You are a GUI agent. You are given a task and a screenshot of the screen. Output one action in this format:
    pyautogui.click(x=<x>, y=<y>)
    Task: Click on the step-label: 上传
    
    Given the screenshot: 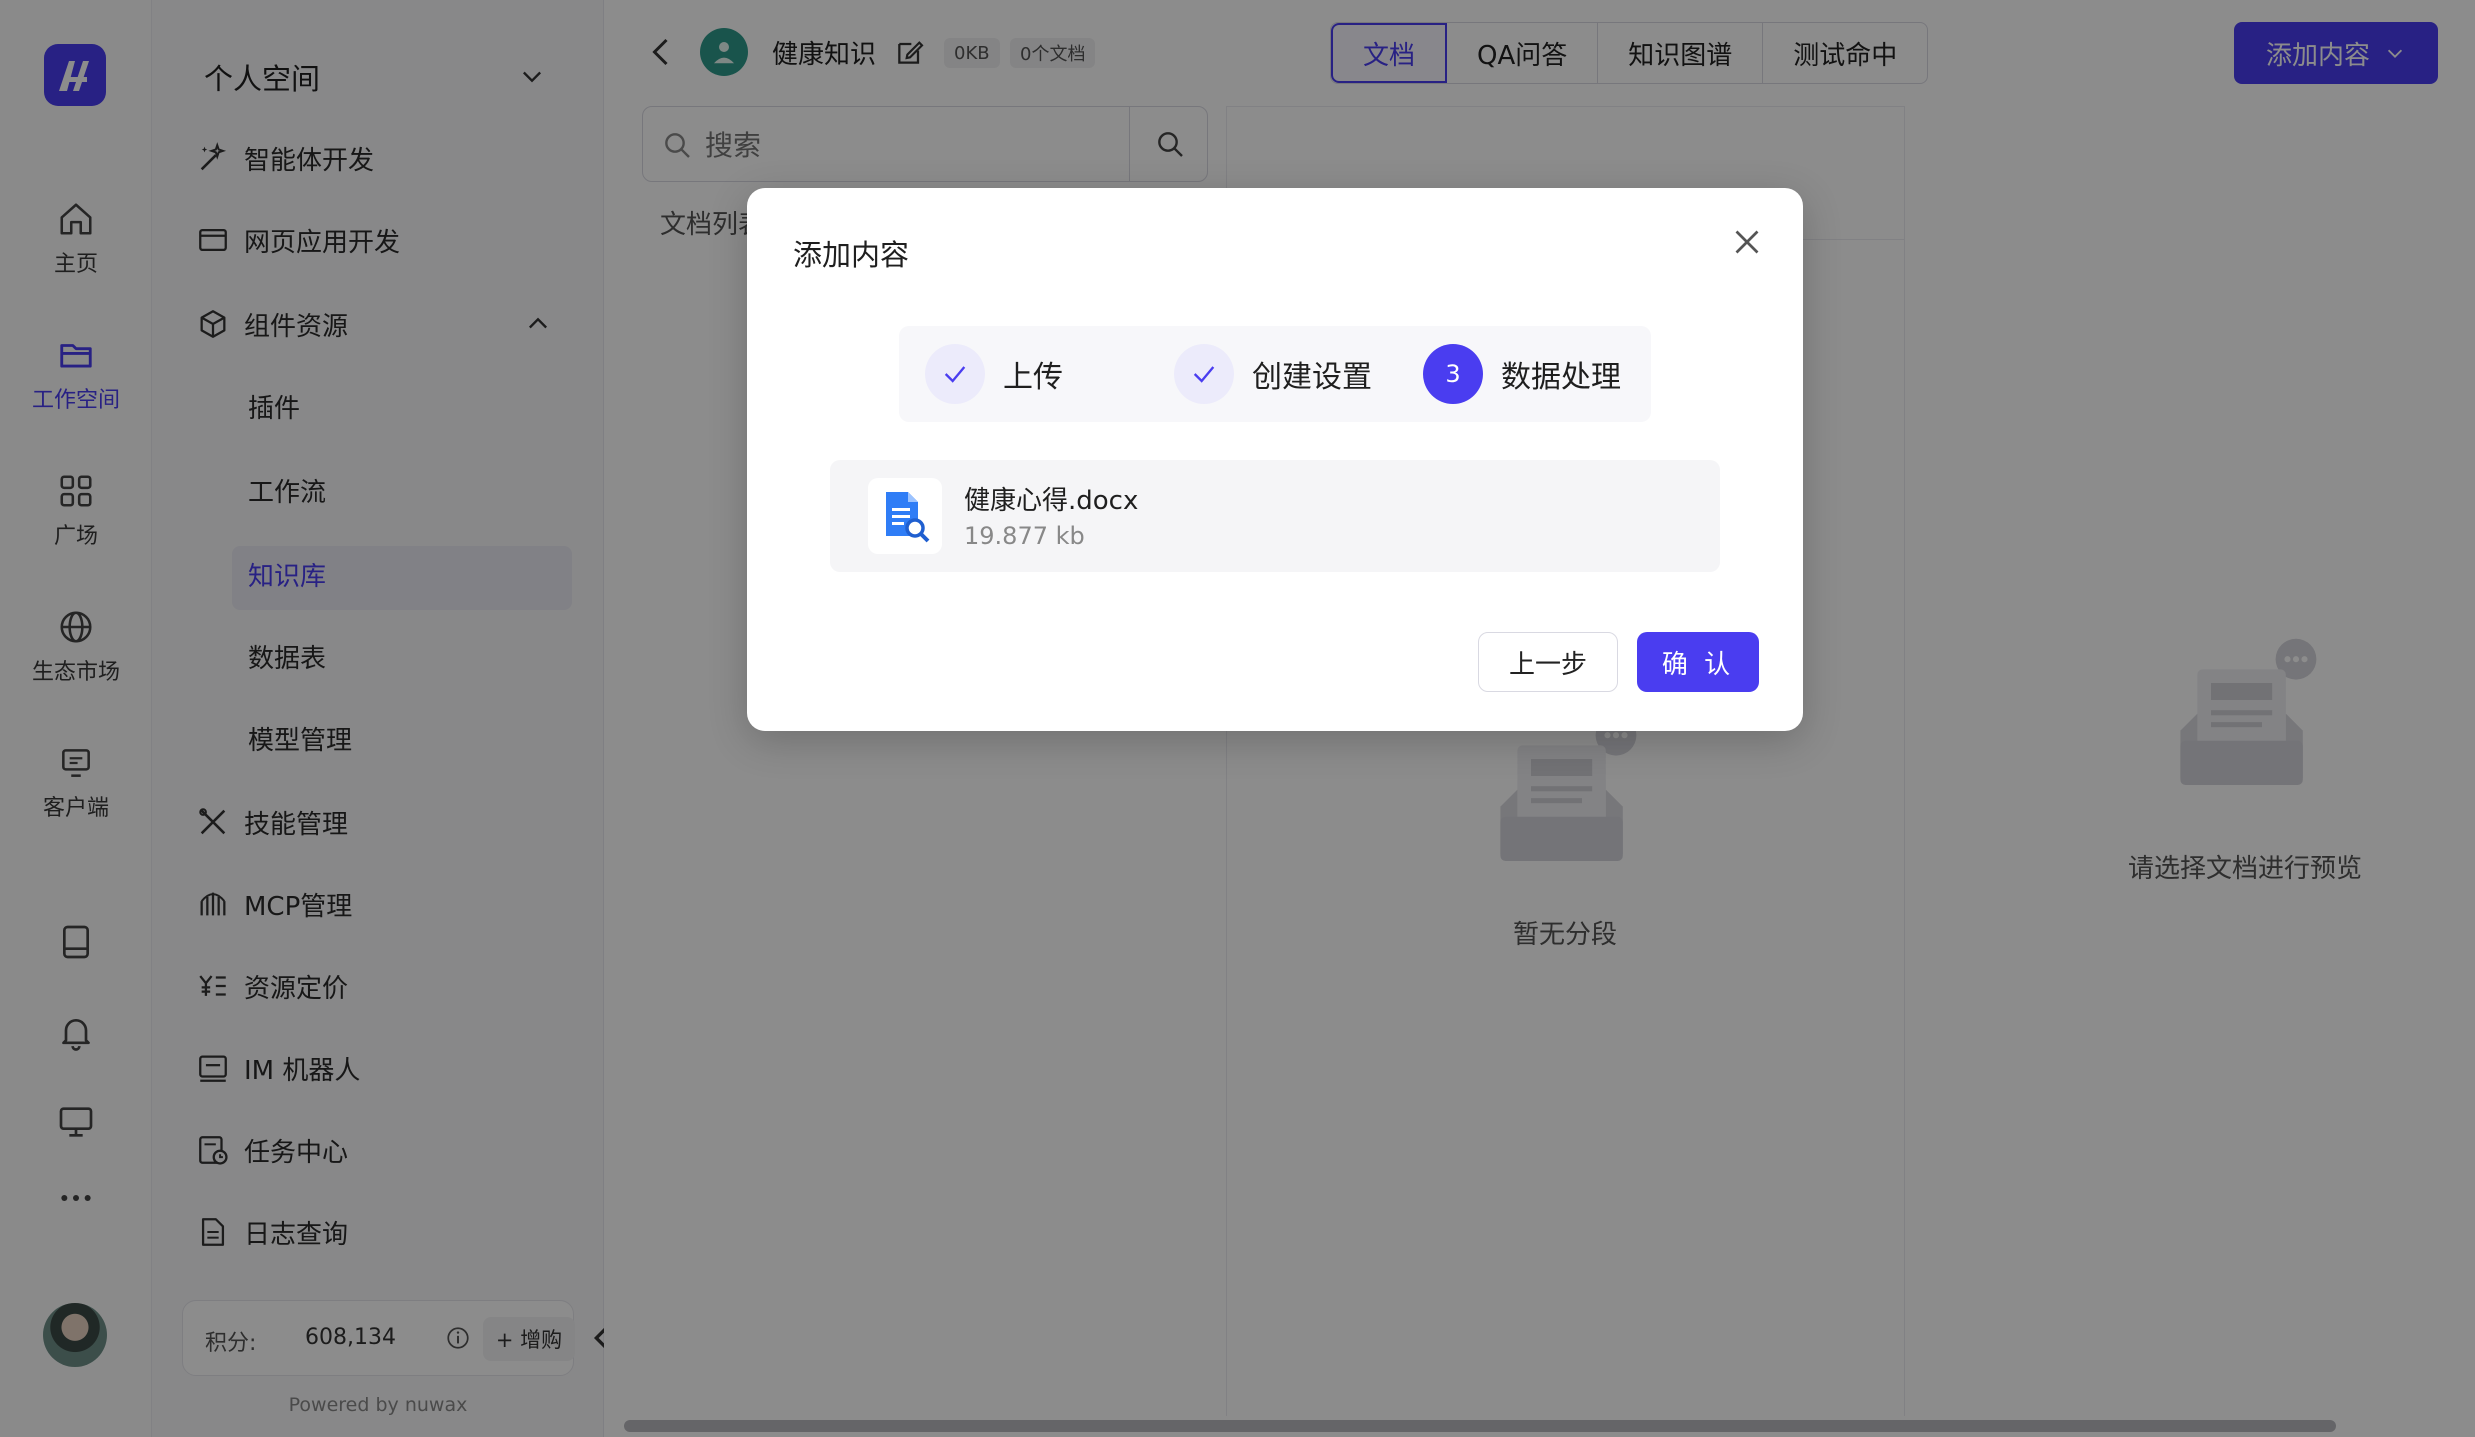 What is the action you would take?
    pyautogui.click(x=1033, y=377)
    